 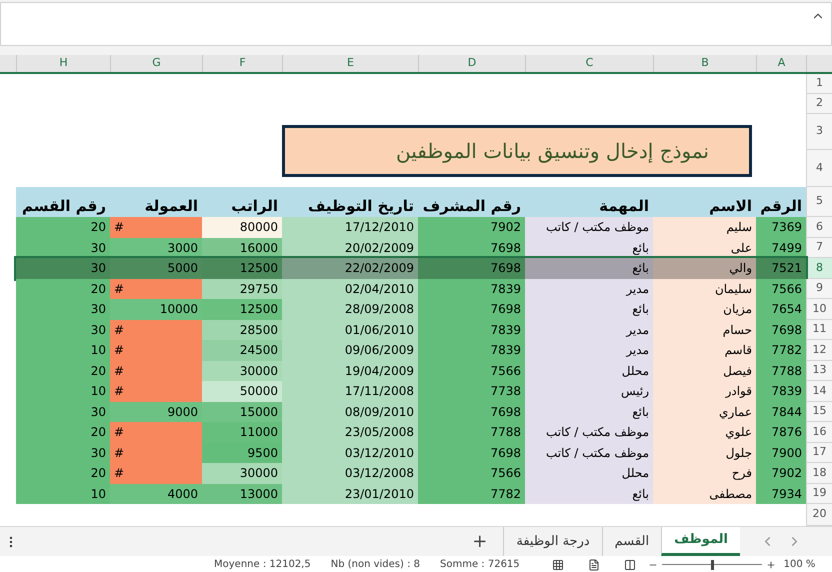 What do you see at coordinates (819, 132) in the screenshot?
I see `row-number: 3` at bounding box center [819, 132].